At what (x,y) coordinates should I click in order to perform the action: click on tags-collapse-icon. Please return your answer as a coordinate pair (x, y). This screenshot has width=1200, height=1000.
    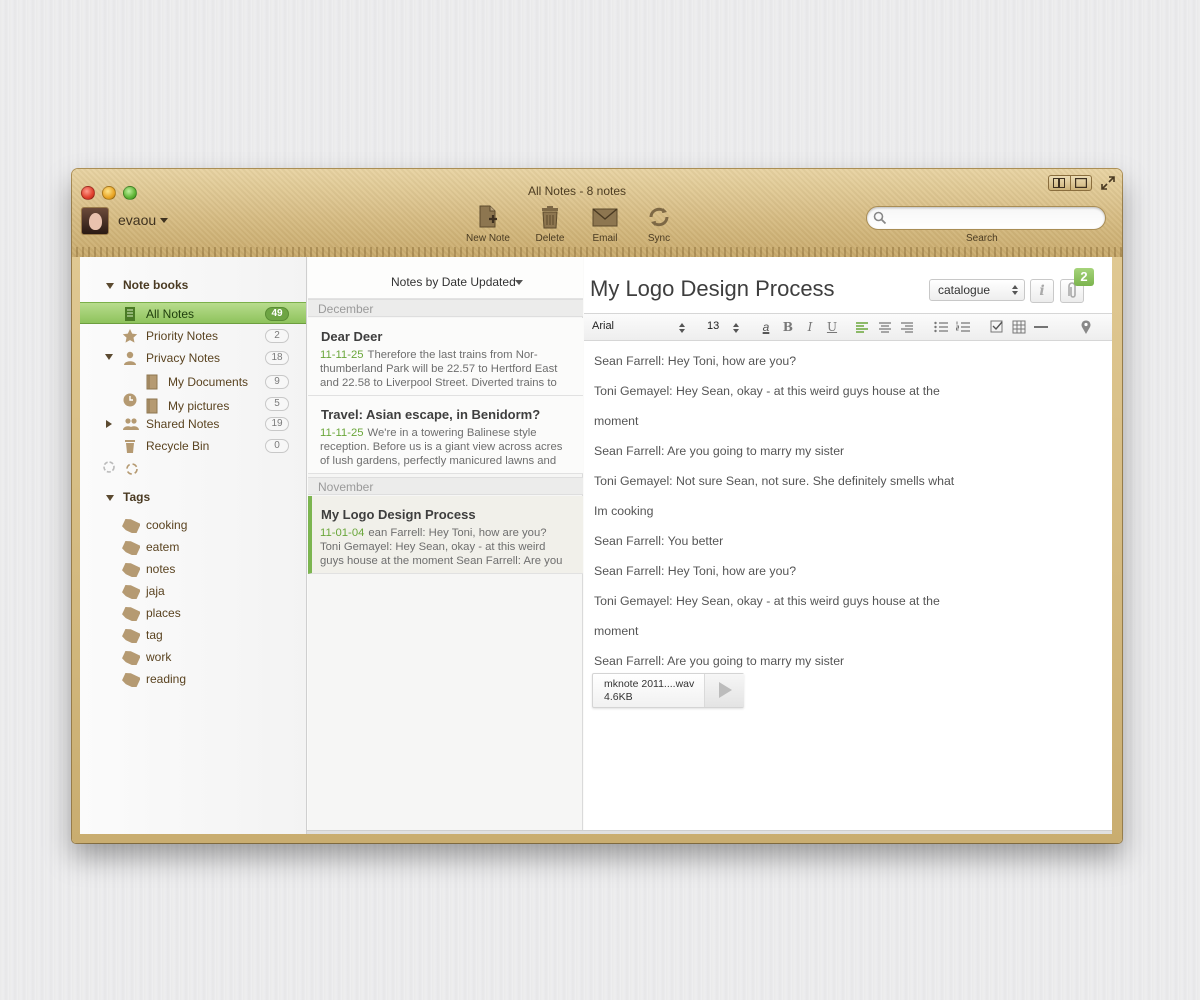
    Looking at the image, I should click on (110, 498).